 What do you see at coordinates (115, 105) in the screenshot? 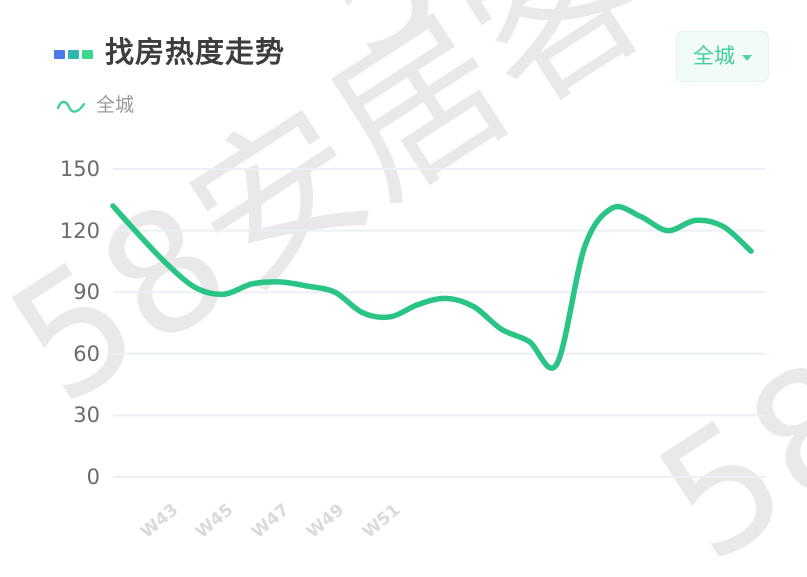
I see `legend-item-label: 全城` at bounding box center [115, 105].